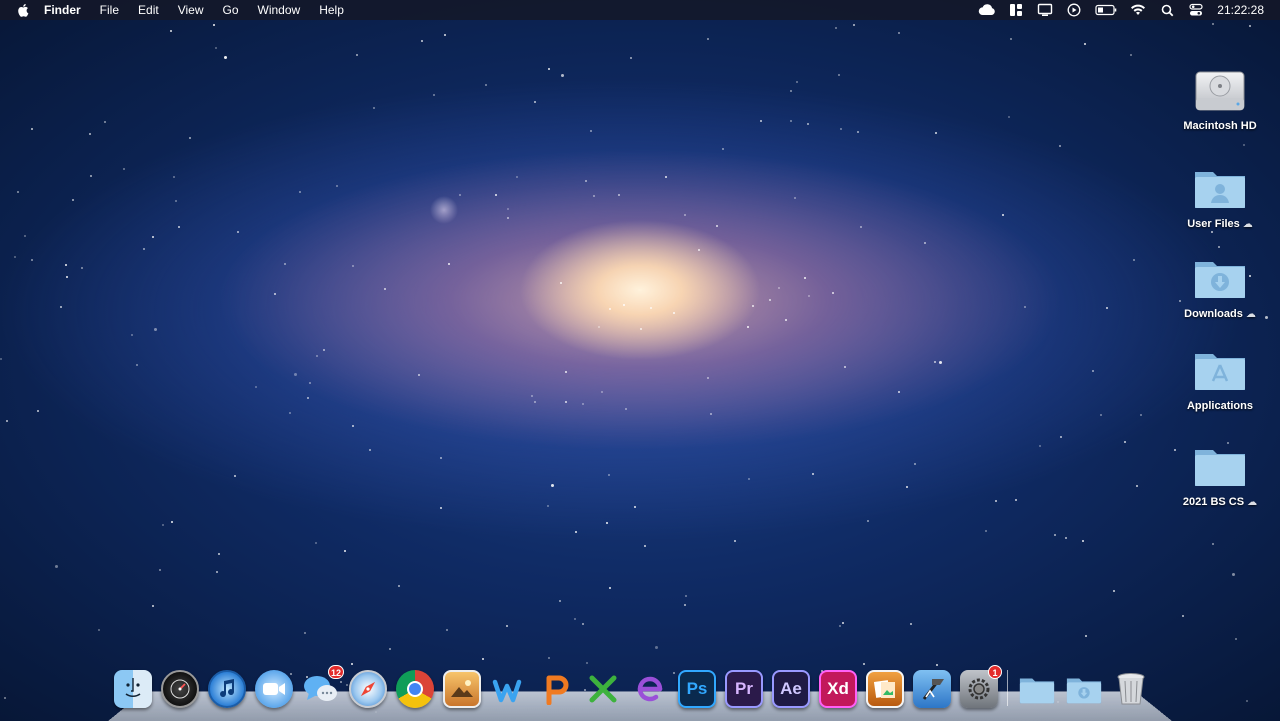 This screenshot has height=721, width=1280. Describe the element at coordinates (980, 687) in the screenshot. I see `dock-item-system-preferences: 1` at that location.